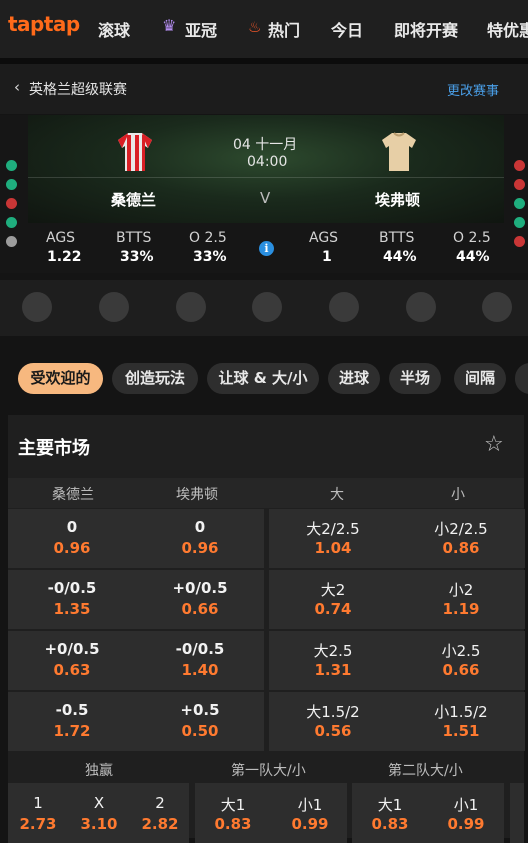  Describe the element at coordinates (519, 203) in the screenshot. I see `away-form` at that location.